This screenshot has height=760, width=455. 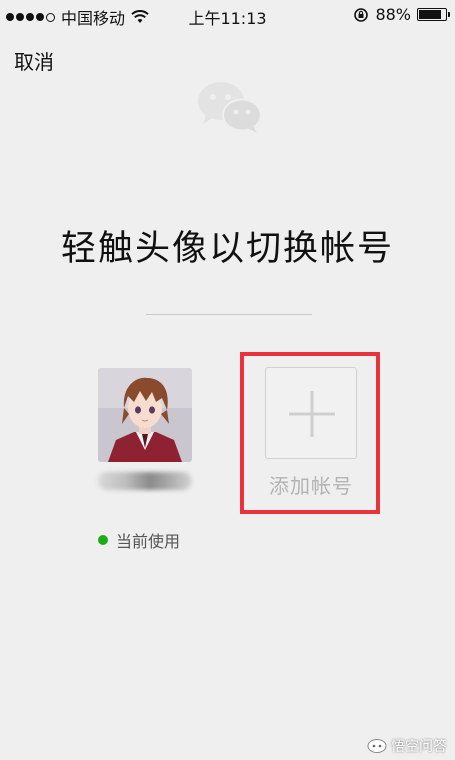 I want to click on status-right: 88%, so click(x=401, y=14).